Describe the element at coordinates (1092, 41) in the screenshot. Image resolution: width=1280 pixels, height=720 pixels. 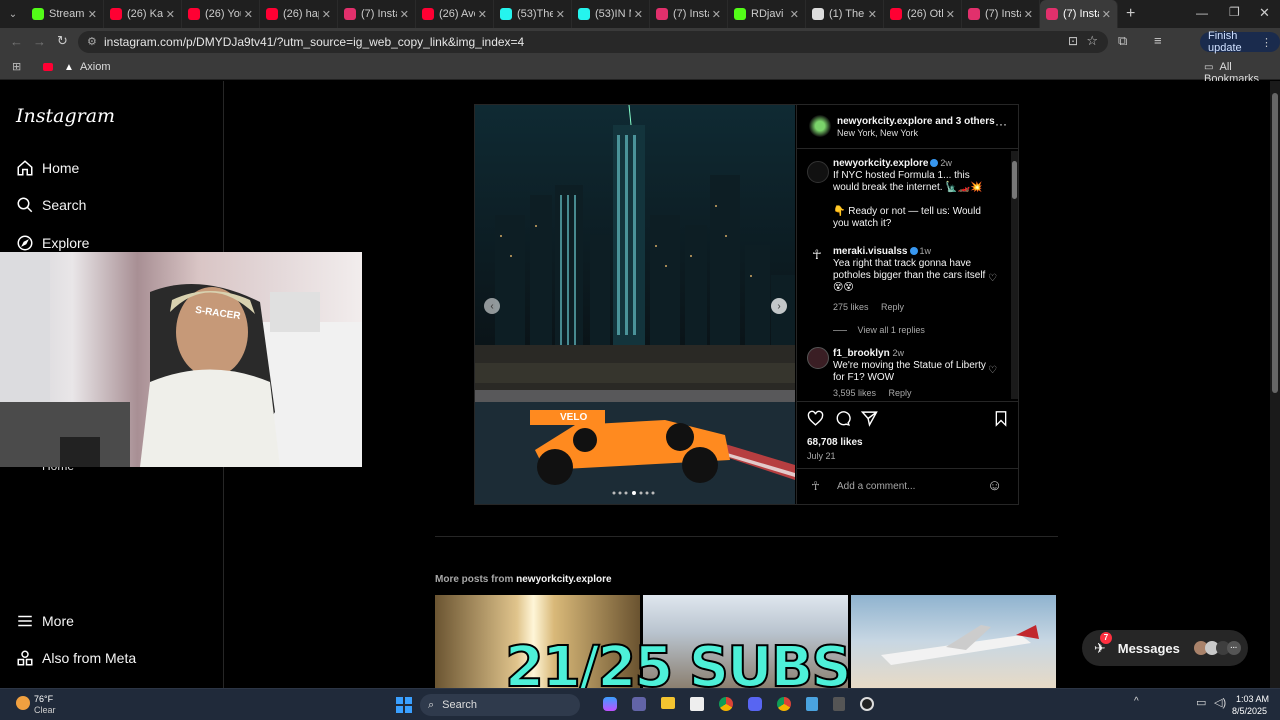
I see `bookmark-star-icon: ☆` at that location.